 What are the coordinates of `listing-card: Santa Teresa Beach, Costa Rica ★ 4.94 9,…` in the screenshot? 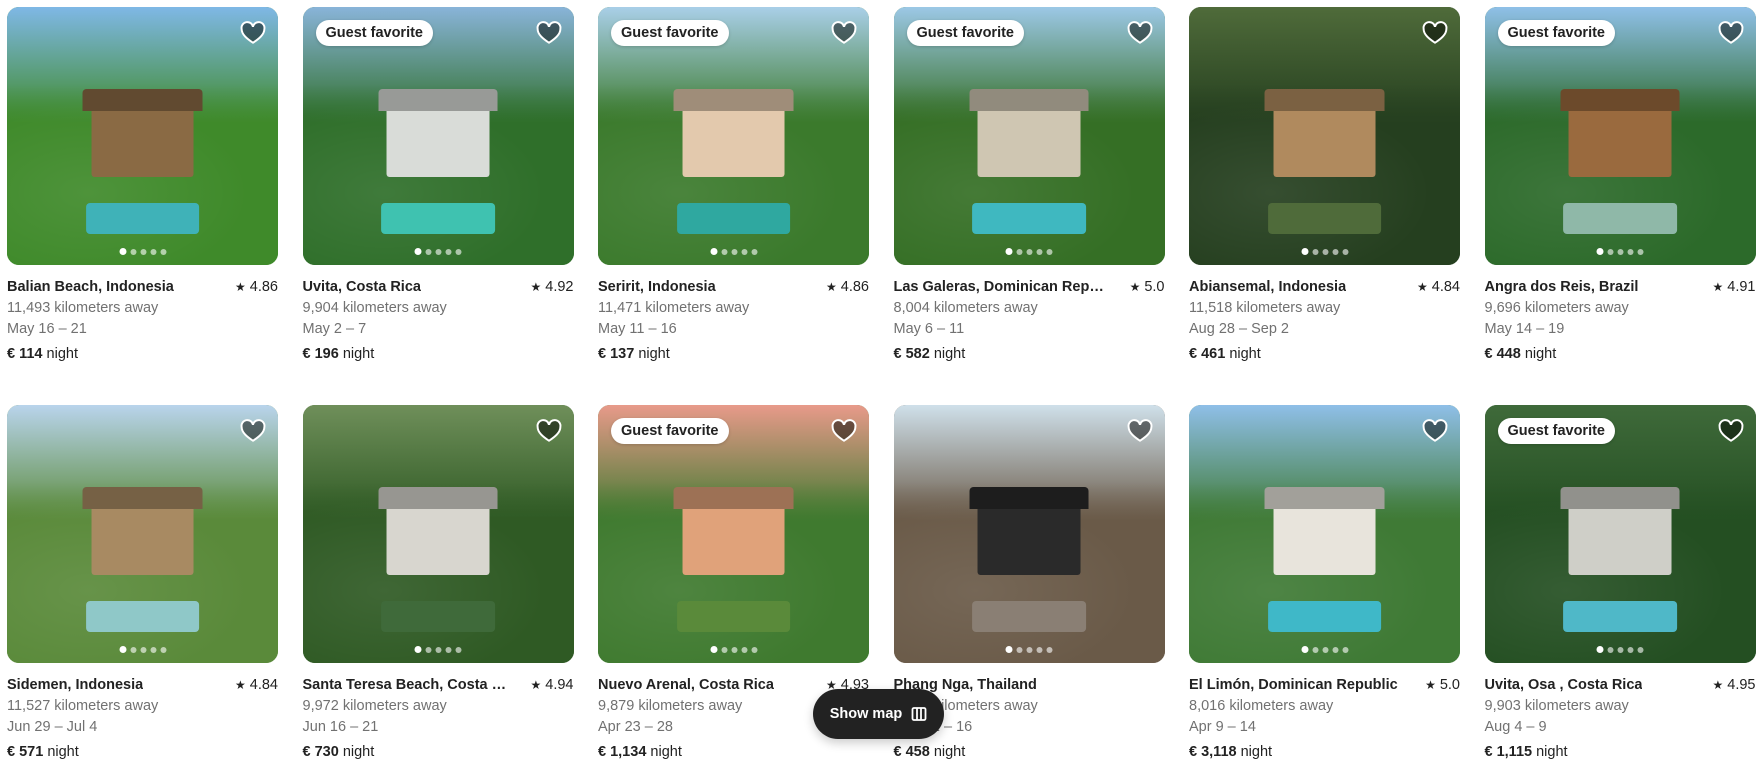 It's located at (438, 587).